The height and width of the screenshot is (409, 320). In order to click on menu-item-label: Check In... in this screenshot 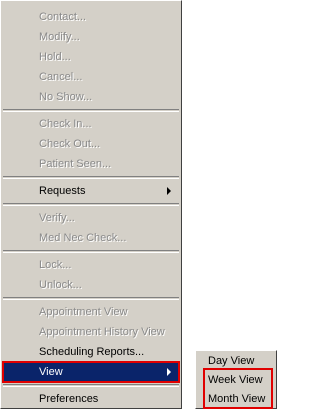, I will do `click(65, 124)`.